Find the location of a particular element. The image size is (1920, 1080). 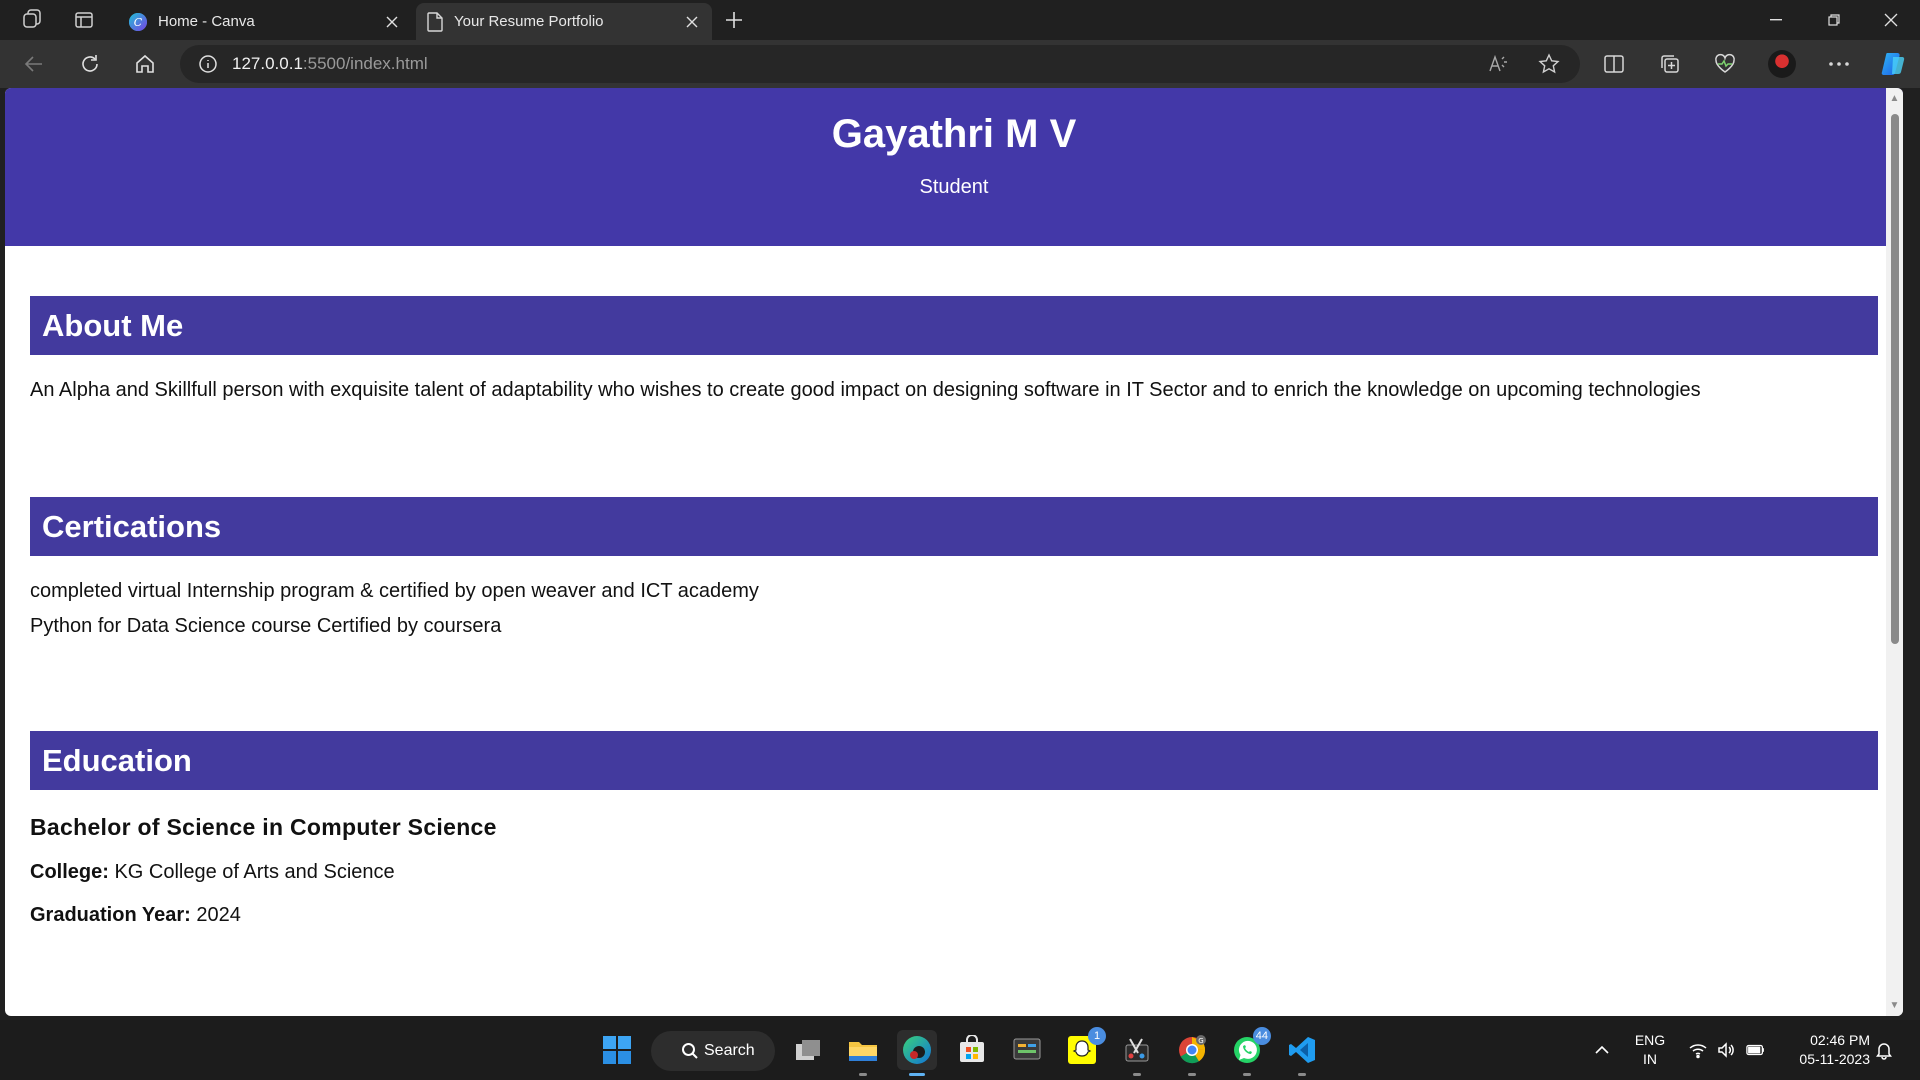

terminal-icon is located at coordinates (1027, 1049).